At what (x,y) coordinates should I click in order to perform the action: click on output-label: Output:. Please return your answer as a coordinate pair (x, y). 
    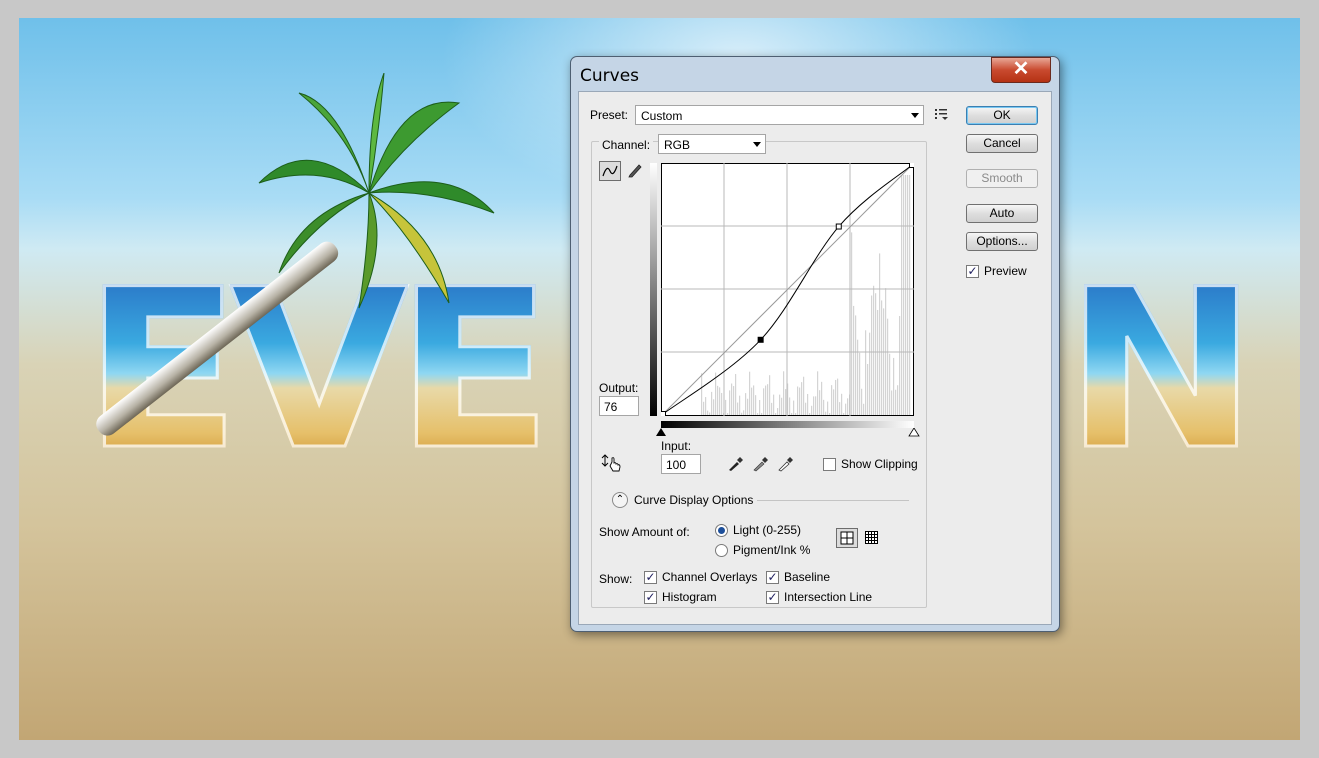
    Looking at the image, I should click on (619, 388).